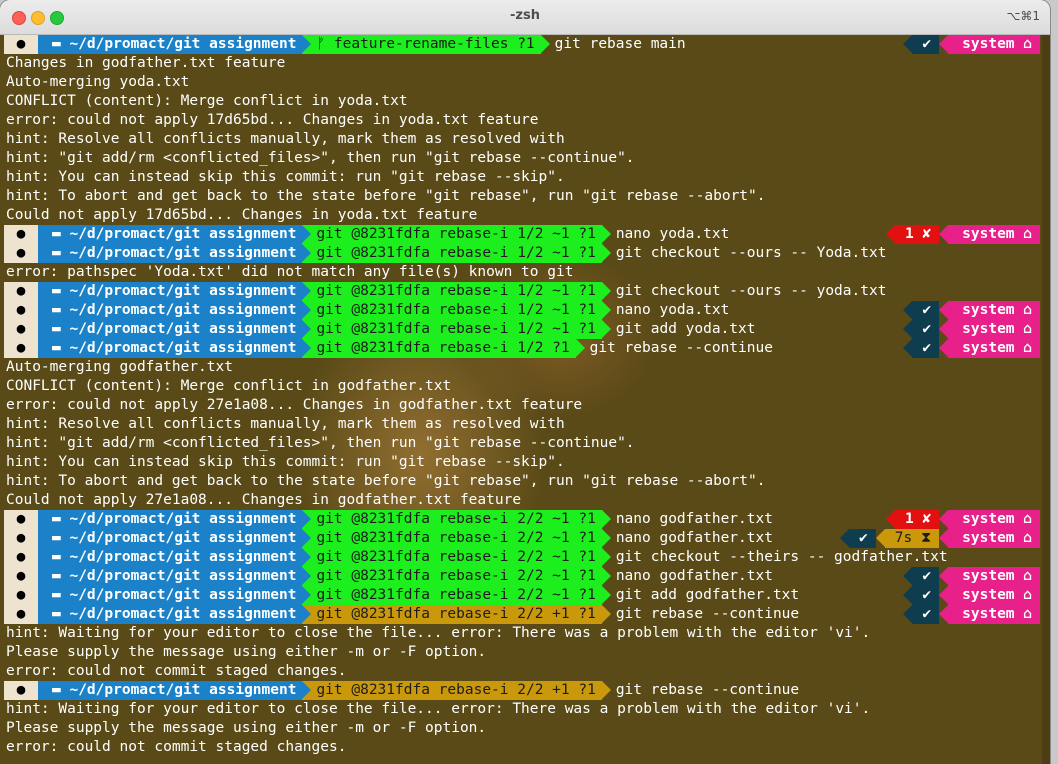 The image size is (1058, 764). I want to click on git-status-segment: git @8231fdfa rebase-i 2/2 +1 ?1, so click(456, 690).